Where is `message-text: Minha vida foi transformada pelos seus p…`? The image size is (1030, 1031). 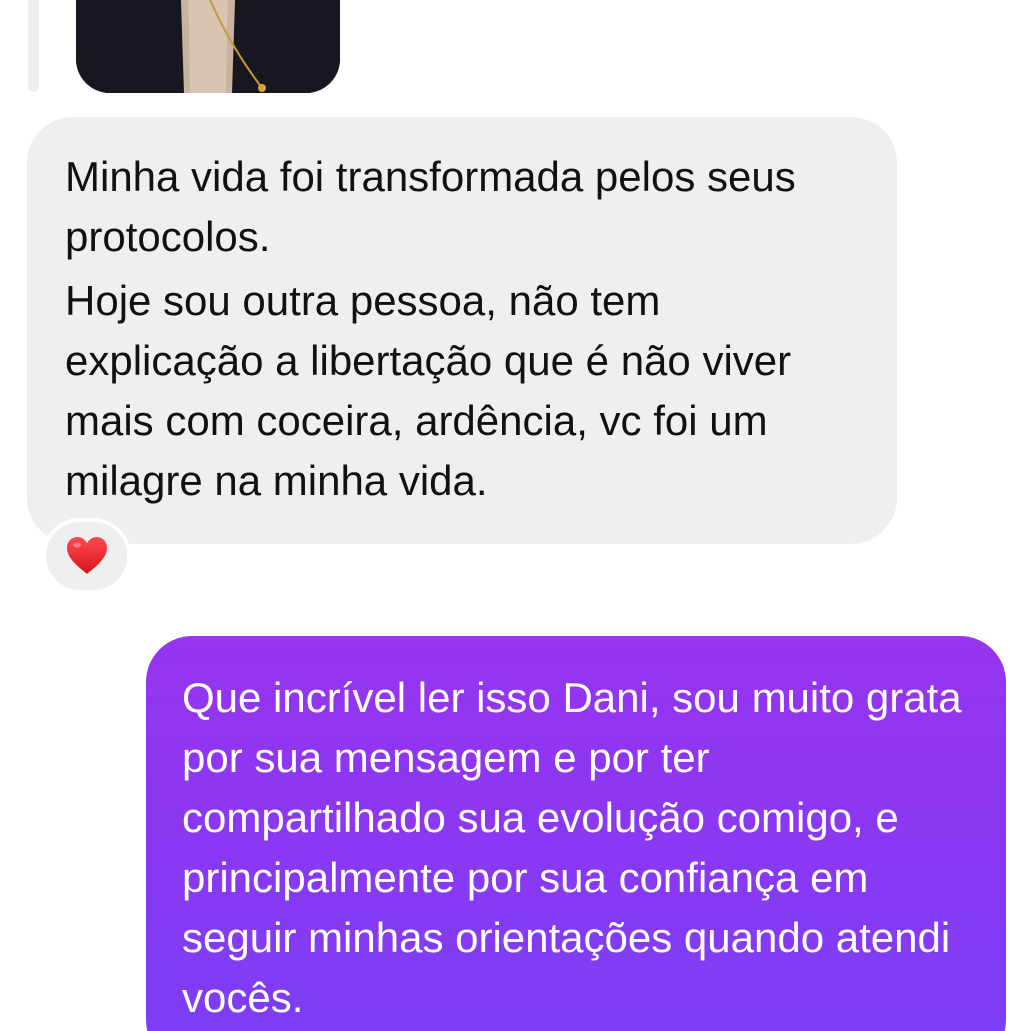 message-text: Minha vida foi transformada pelos seus p… is located at coordinates (430, 206).